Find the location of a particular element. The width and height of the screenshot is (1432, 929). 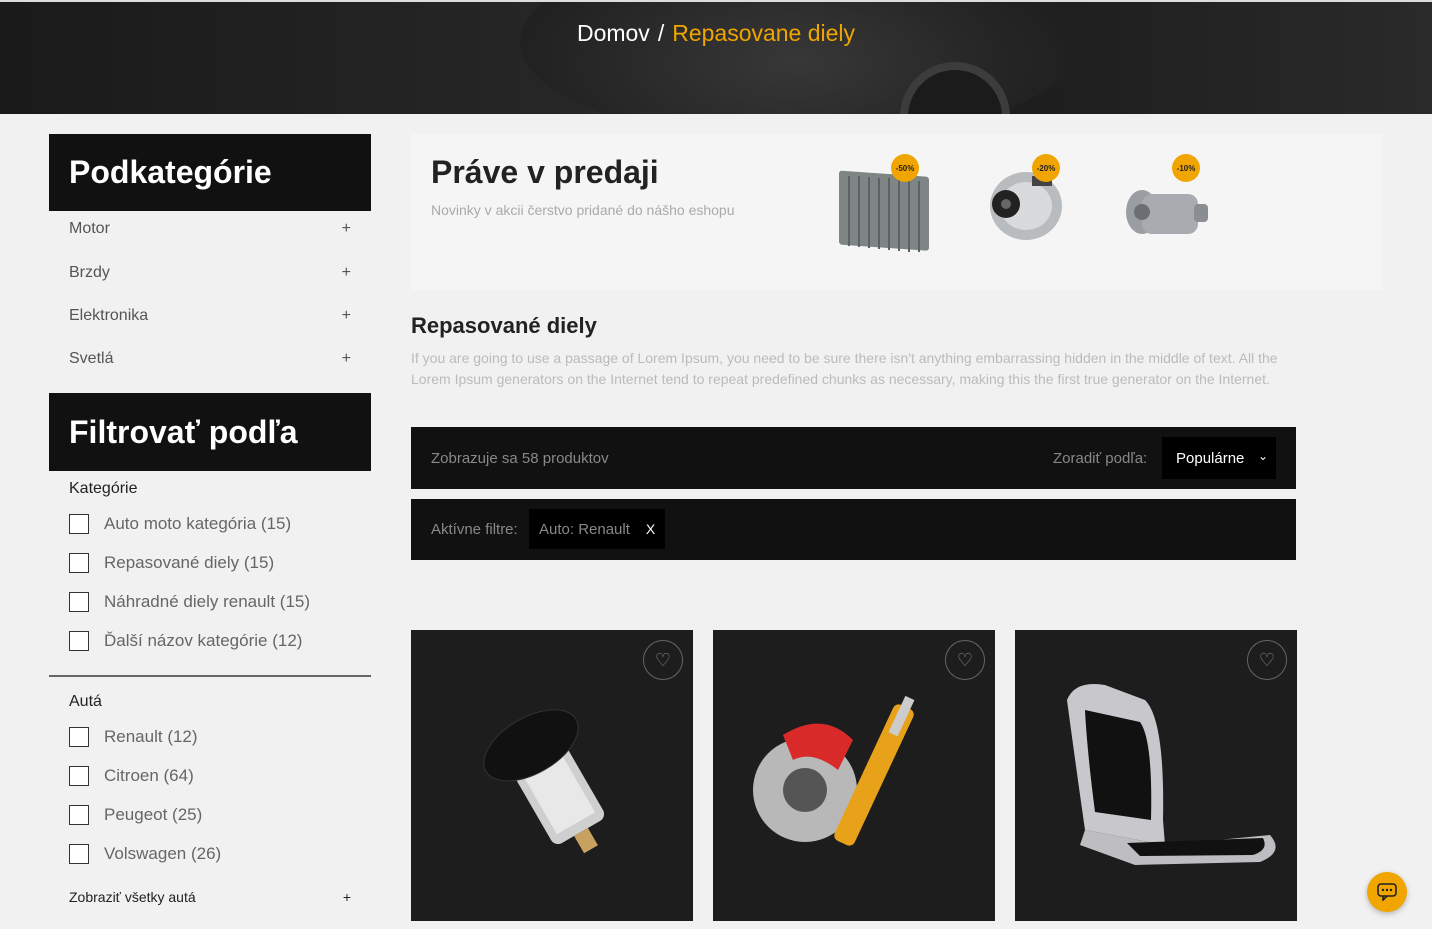

sort-select: Populárne ⌄ is located at coordinates (1219, 458).